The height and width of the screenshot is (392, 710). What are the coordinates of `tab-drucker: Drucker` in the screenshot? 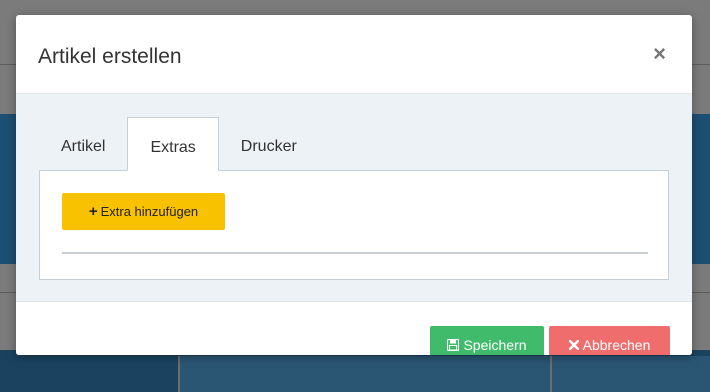 It's located at (269, 143).